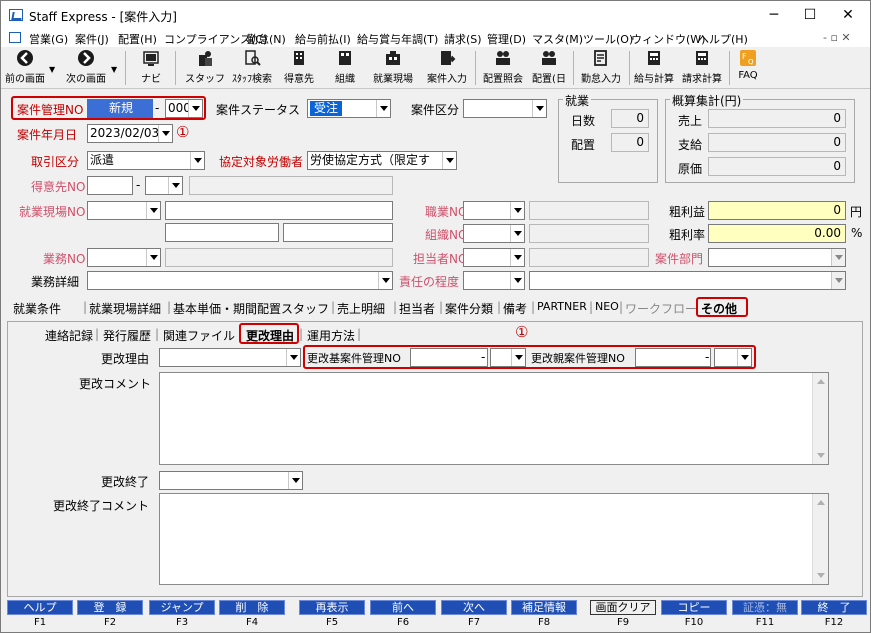 Image resolution: width=871 pixels, height=633 pixels. Describe the element at coordinates (52, 212) in the screenshot. I see `site-no-label: 就業現場NO` at that location.